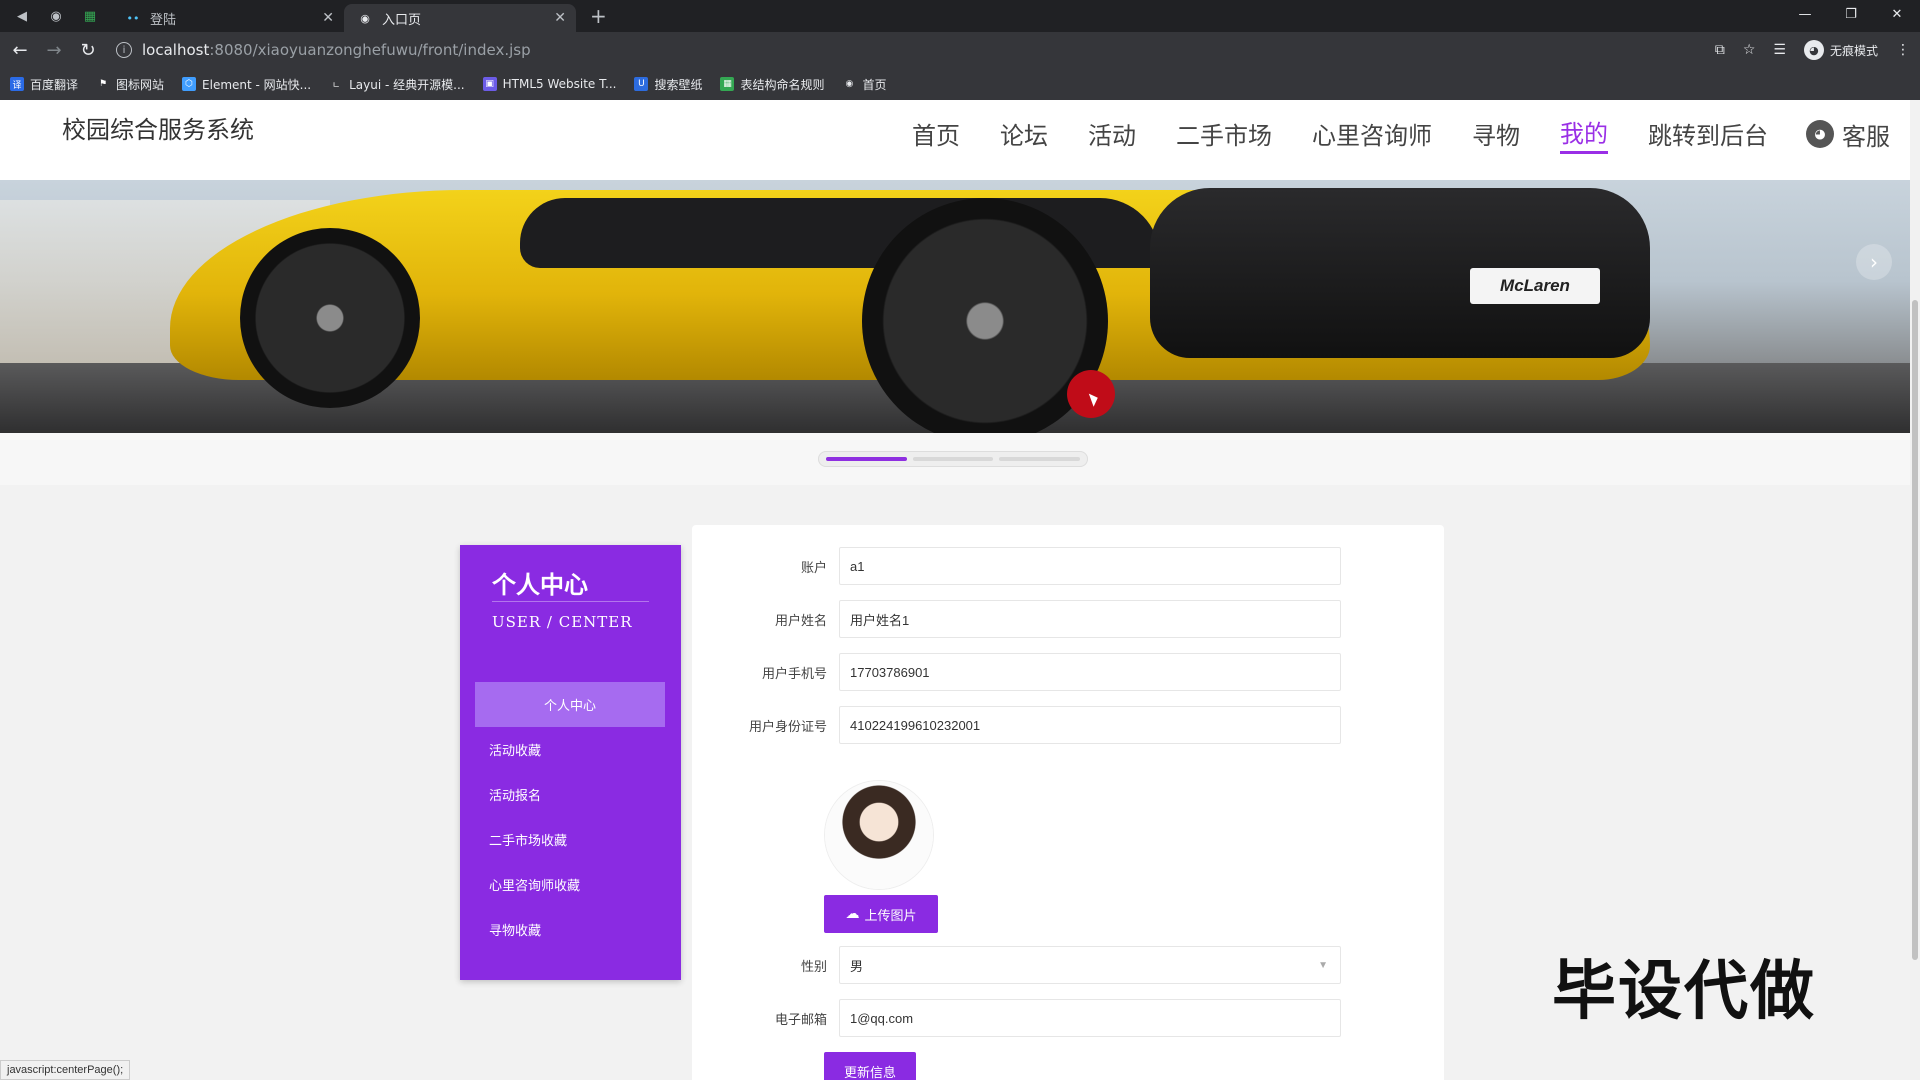  What do you see at coordinates (570, 839) in the screenshot?
I see `sidebar-item-market-favorites: 二手市场收藏` at bounding box center [570, 839].